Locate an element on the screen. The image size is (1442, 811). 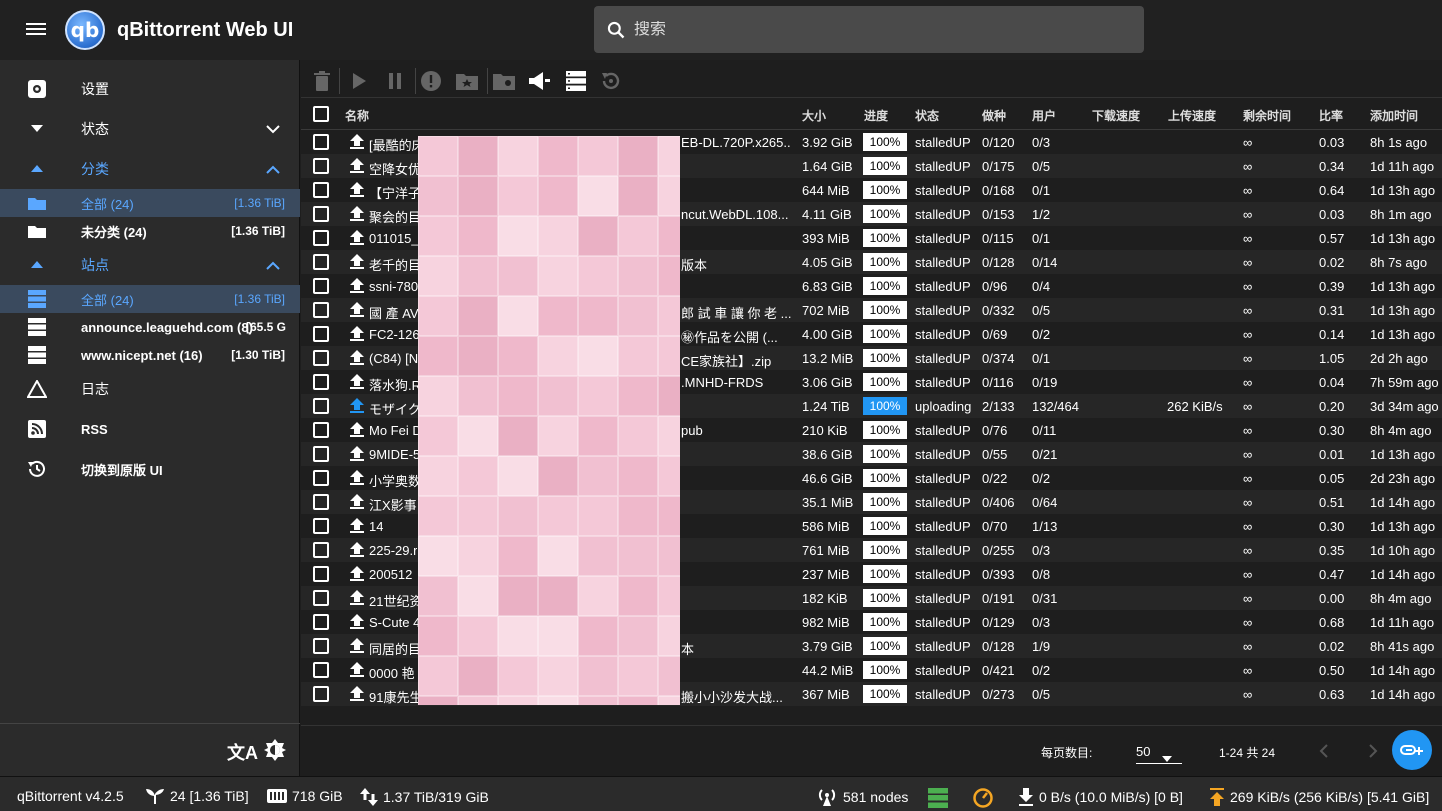
sidebar-item-rss: RSS is located at coordinates (150, 429).